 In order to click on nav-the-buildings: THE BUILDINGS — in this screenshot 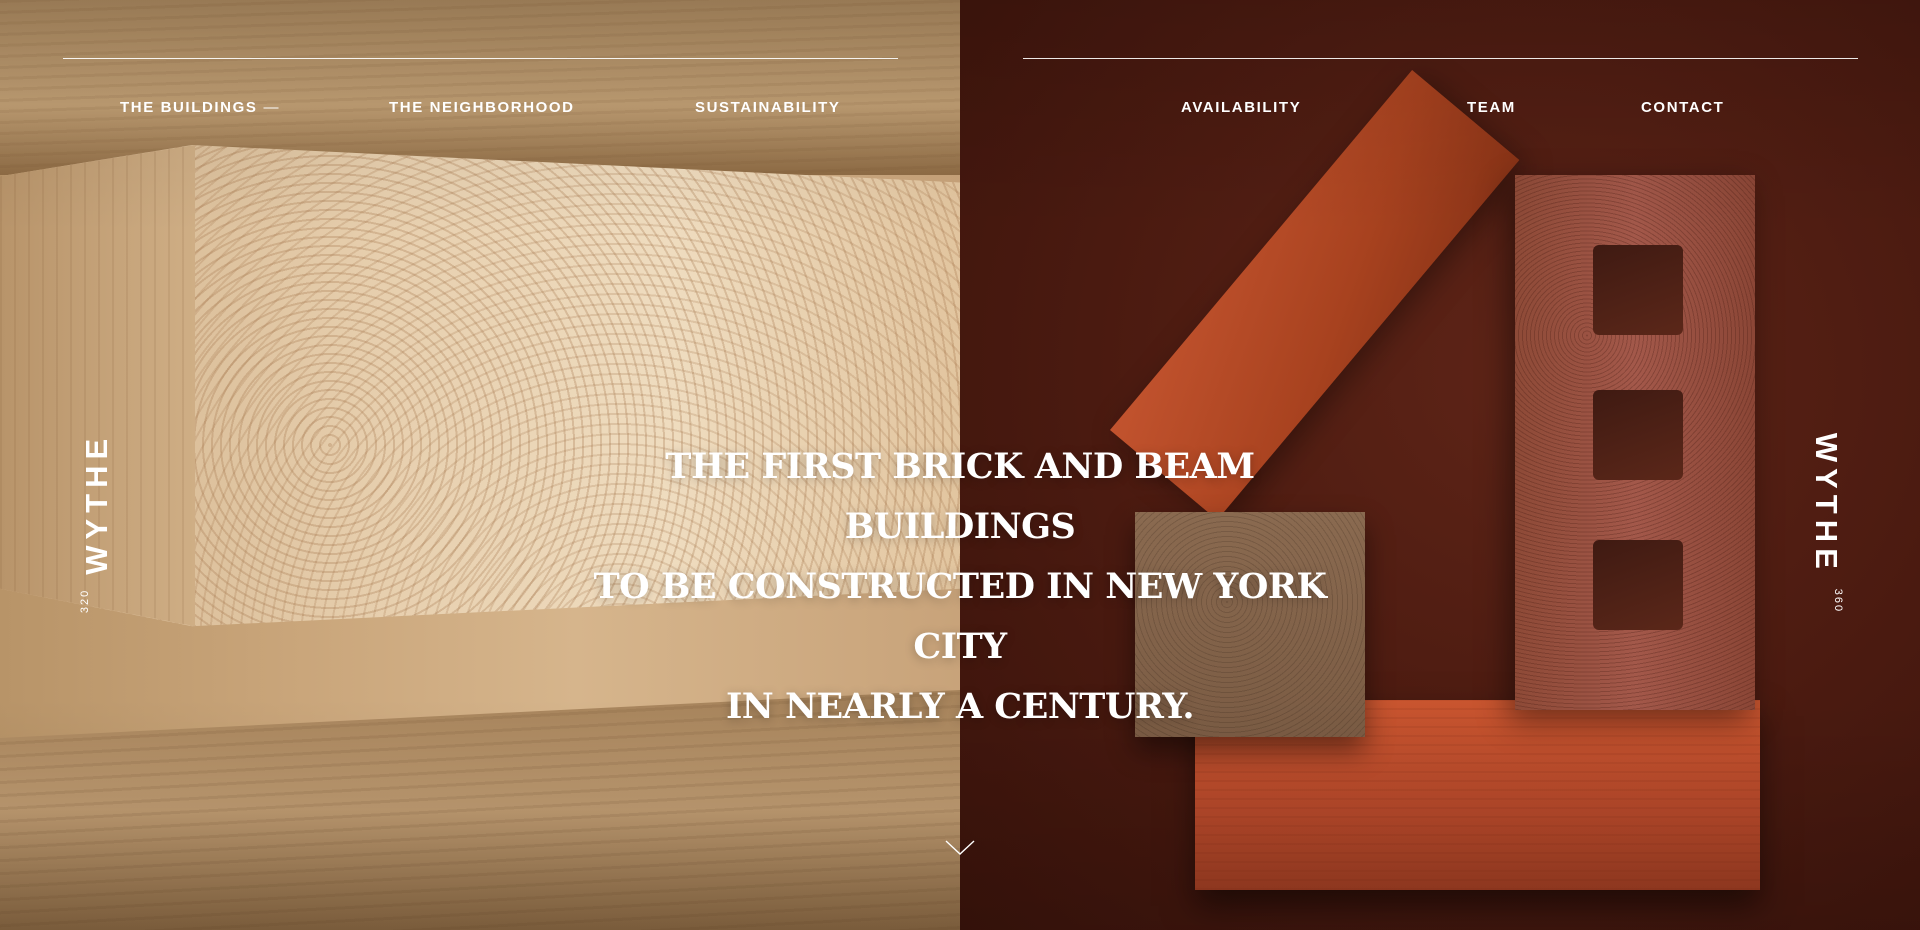, I will do `click(200, 108)`.